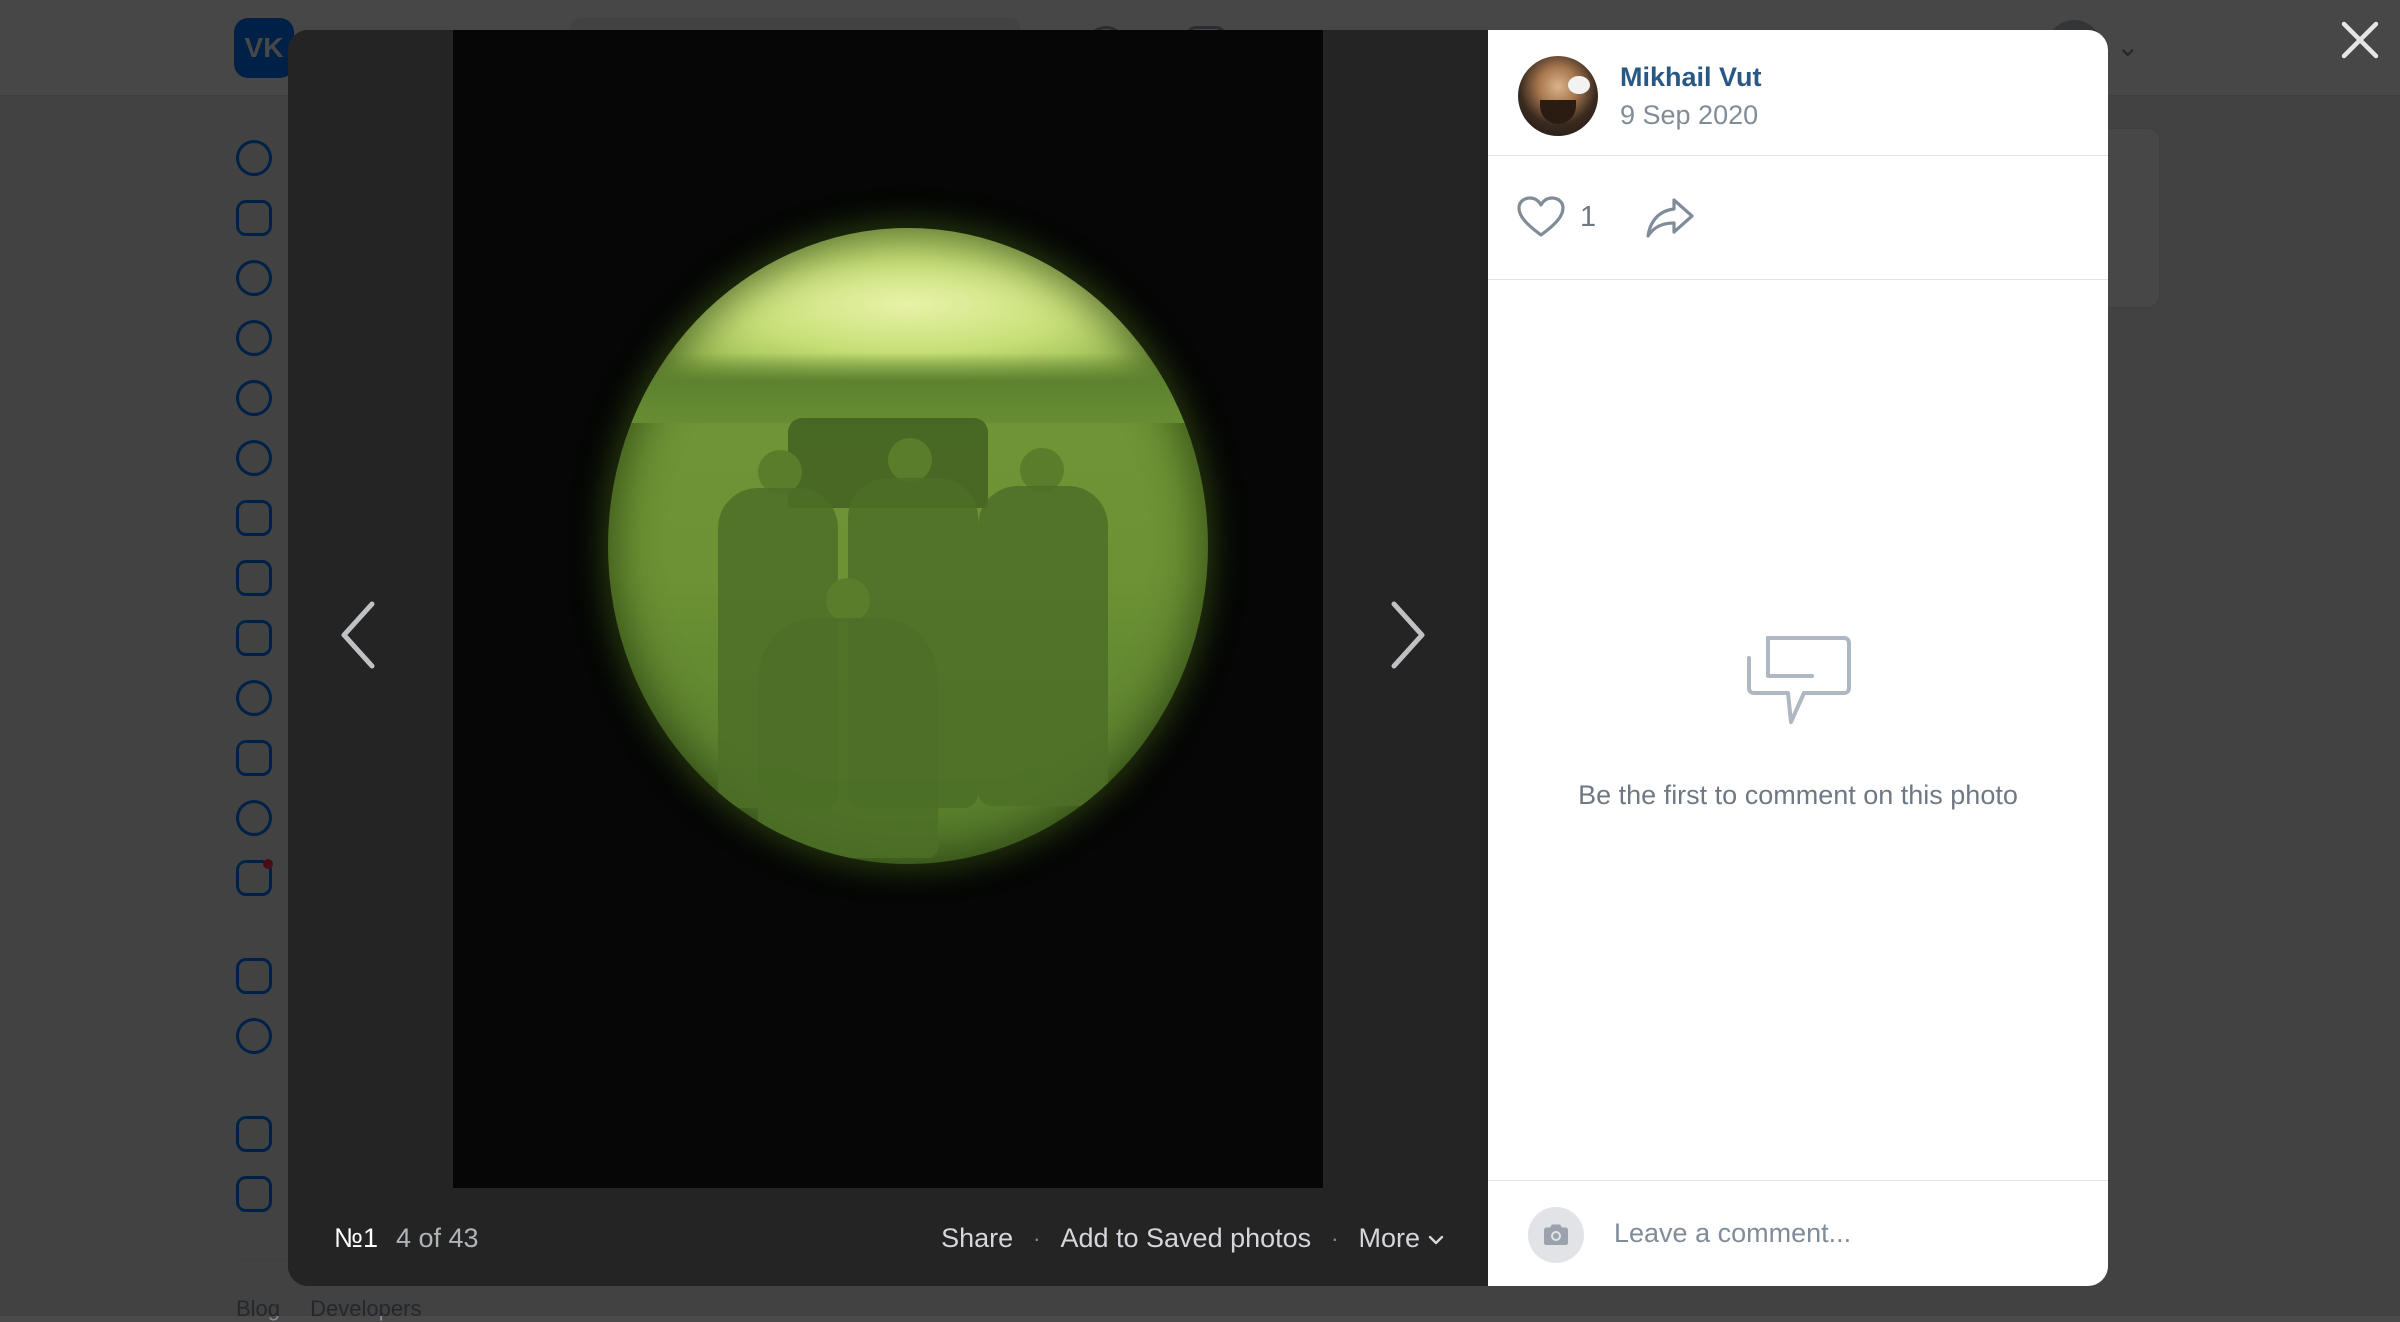 The image size is (2400, 1322). I want to click on chevron-left-icon, so click(358, 635).